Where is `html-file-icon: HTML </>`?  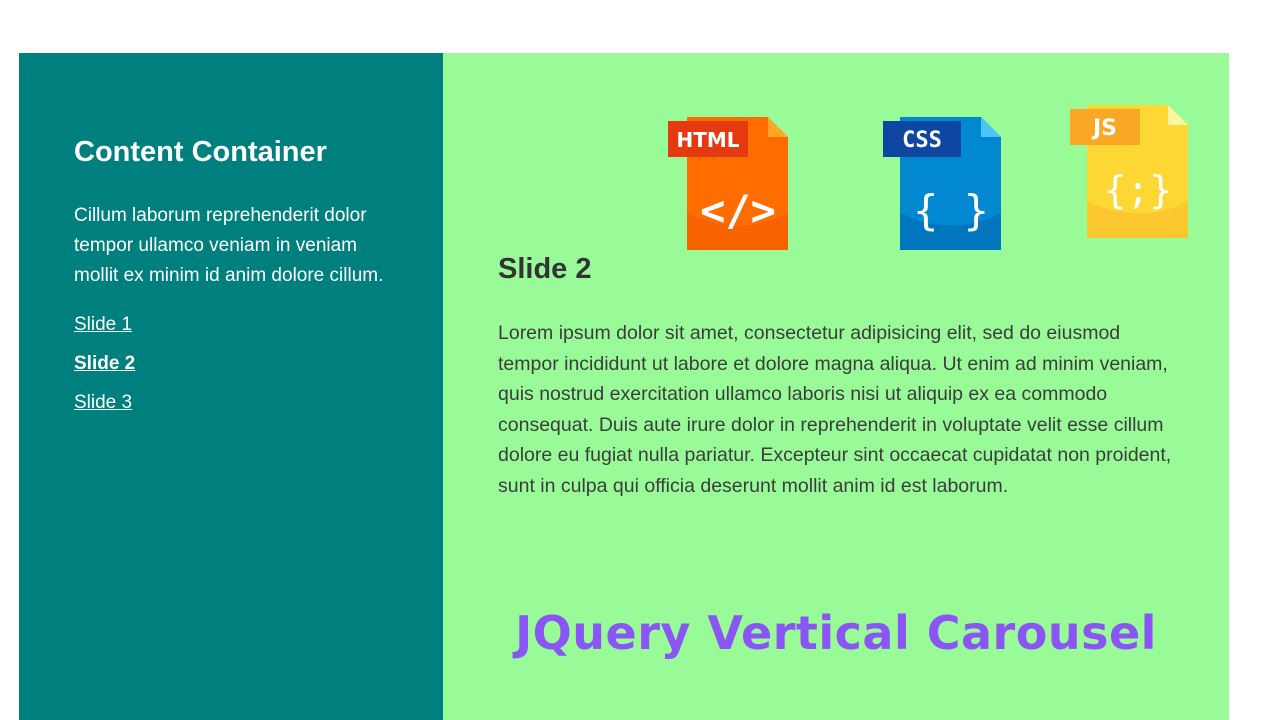
html-file-icon: HTML </> is located at coordinates (728, 183).